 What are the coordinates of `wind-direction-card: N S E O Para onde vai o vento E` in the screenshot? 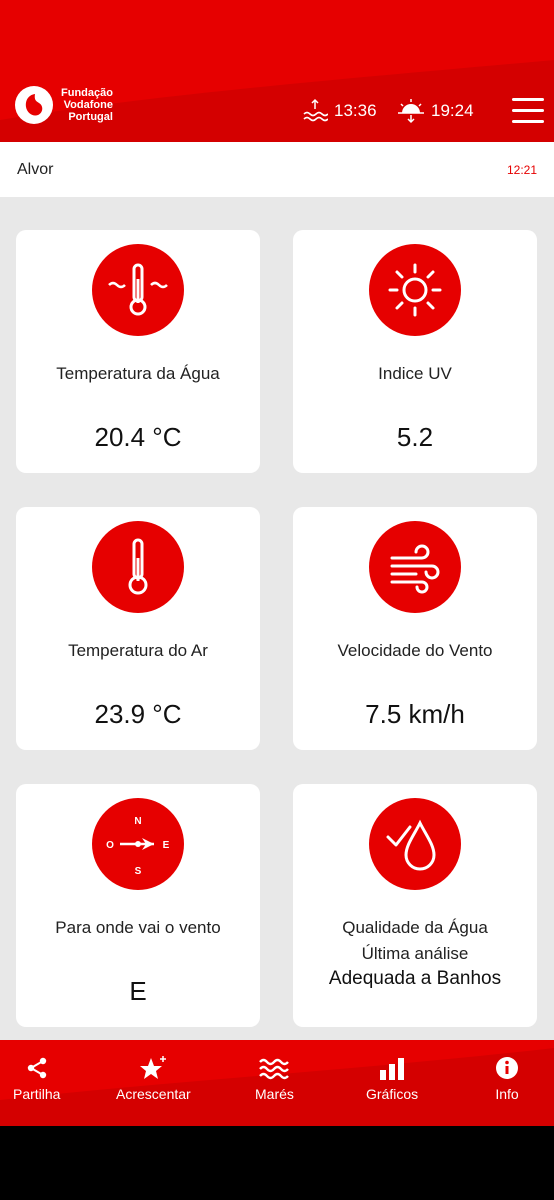 It's located at (138, 905).